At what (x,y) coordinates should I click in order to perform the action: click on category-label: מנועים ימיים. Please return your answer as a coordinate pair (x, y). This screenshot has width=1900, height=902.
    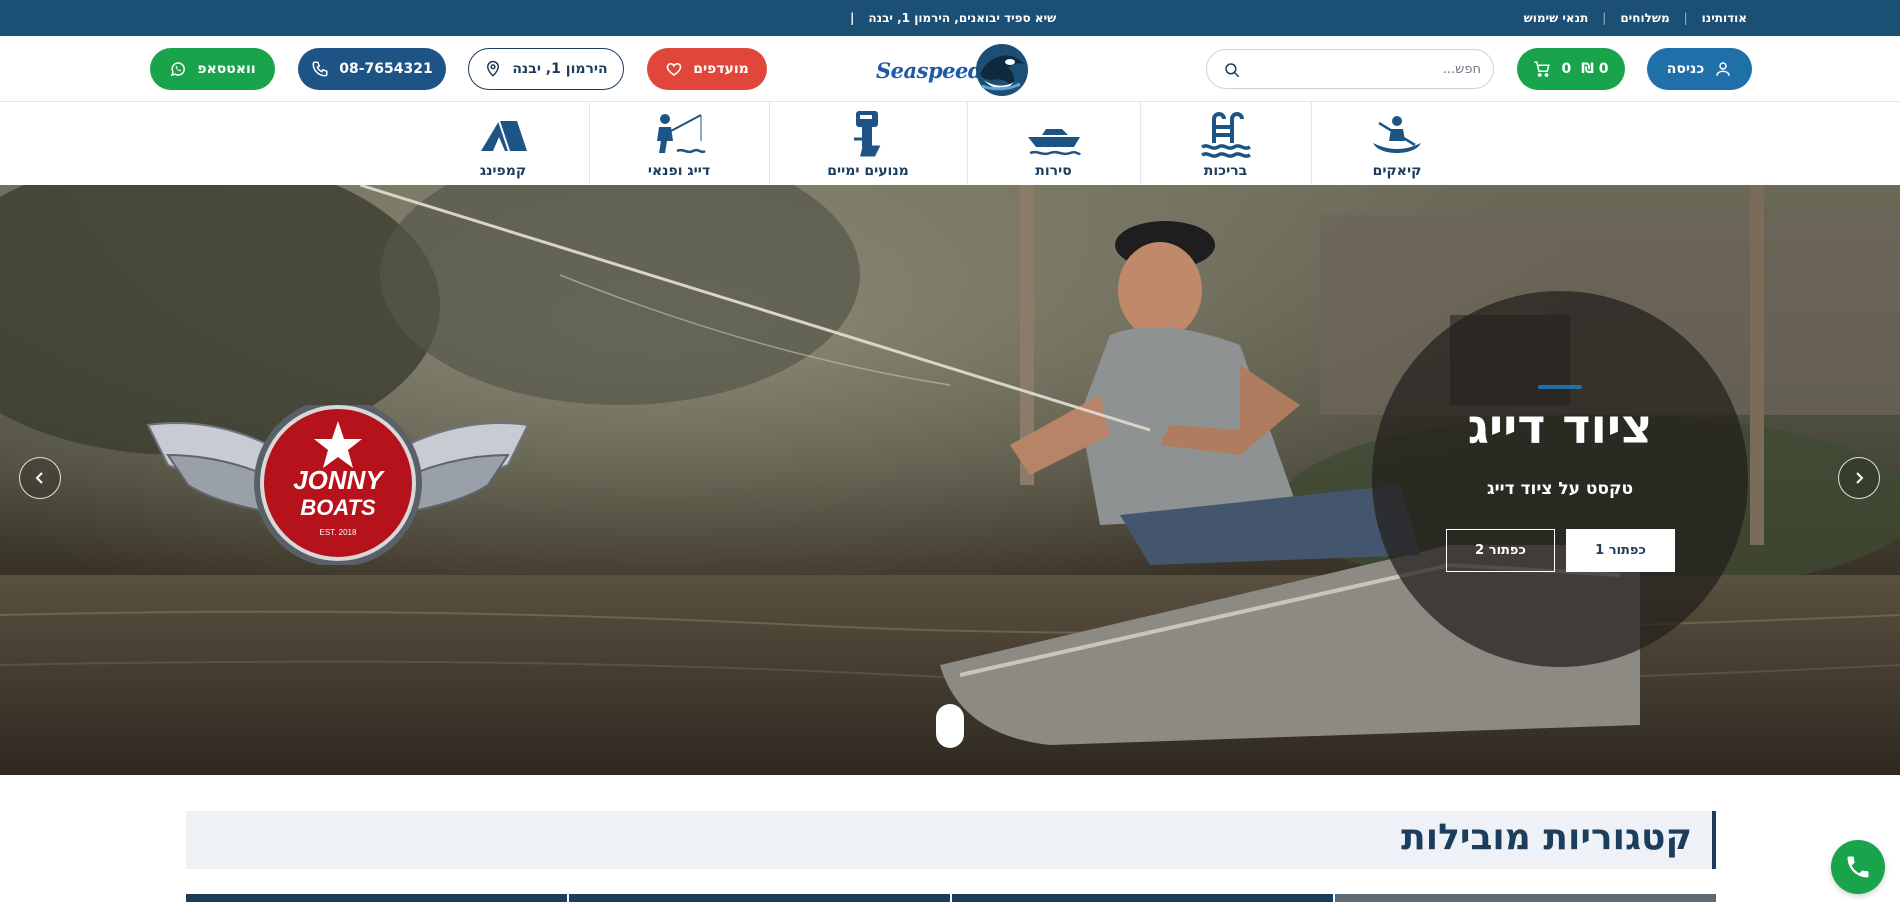
    Looking at the image, I should click on (868, 171).